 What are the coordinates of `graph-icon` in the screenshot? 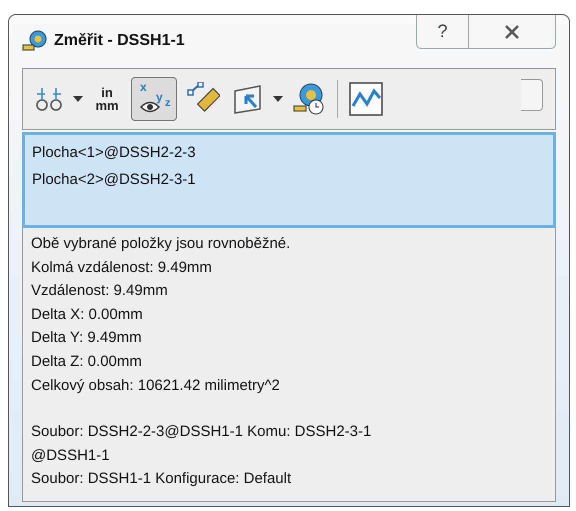 It's located at (366, 99).